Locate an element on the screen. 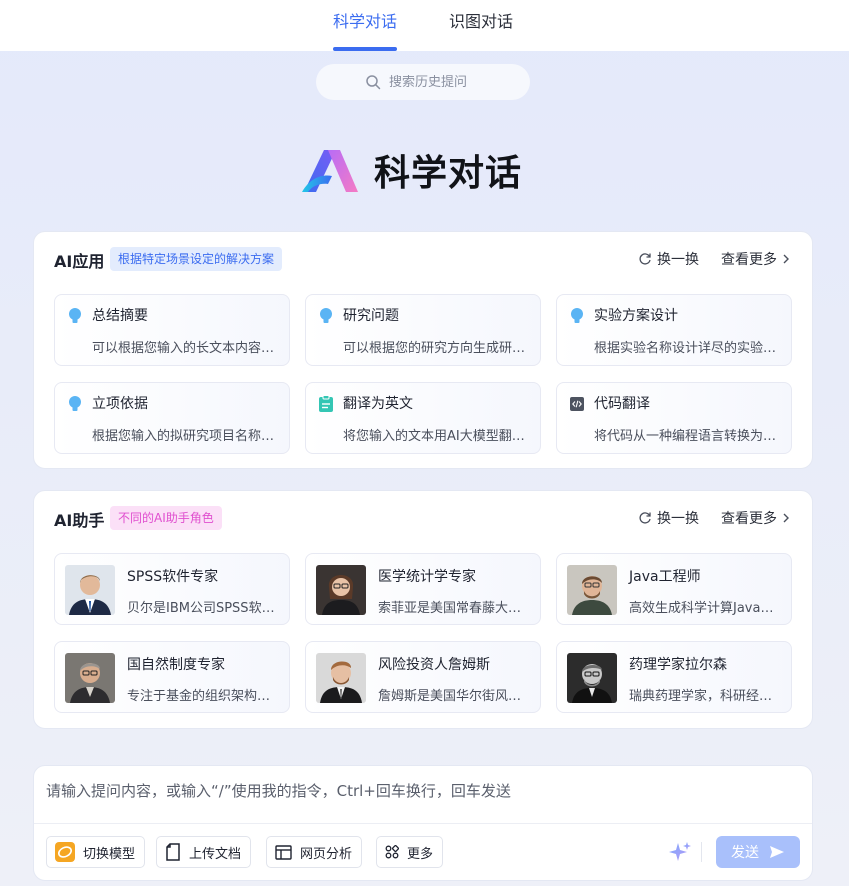 The height and width of the screenshot is (886, 849). send-button: 发送 is located at coordinates (758, 852).